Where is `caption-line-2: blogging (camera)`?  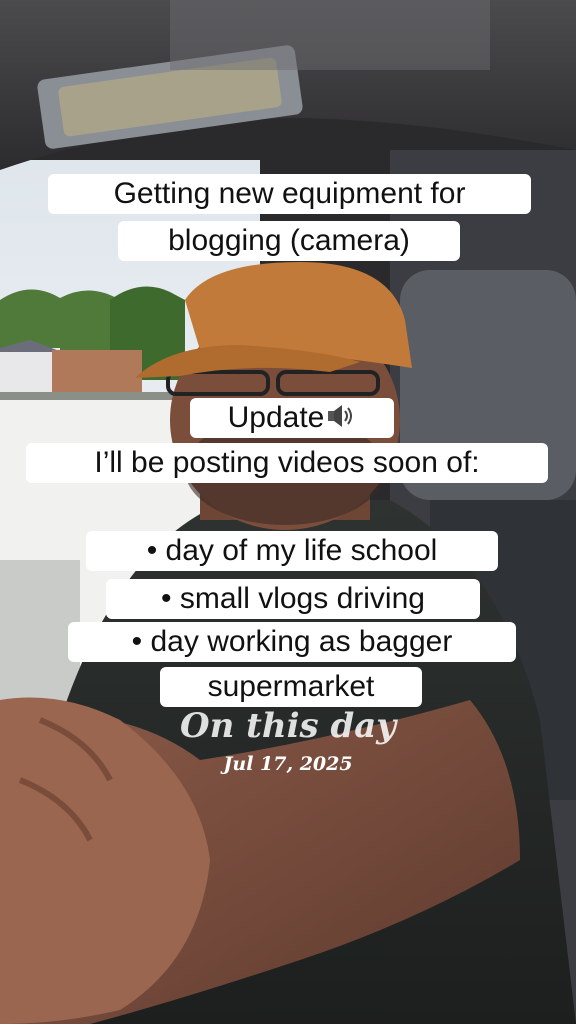
caption-line-2: blogging (camera) is located at coordinates (289, 241).